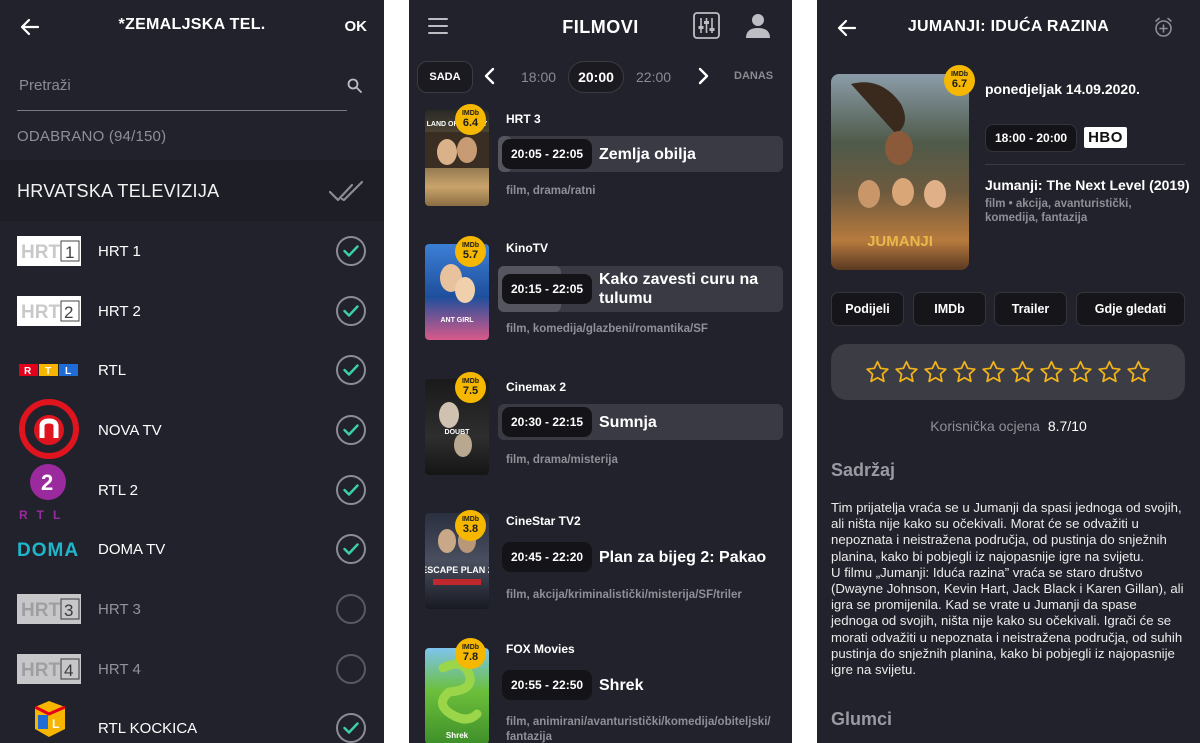 Image resolution: width=1200 pixels, height=743 pixels. I want to click on user-profile-icon, so click(758, 25).